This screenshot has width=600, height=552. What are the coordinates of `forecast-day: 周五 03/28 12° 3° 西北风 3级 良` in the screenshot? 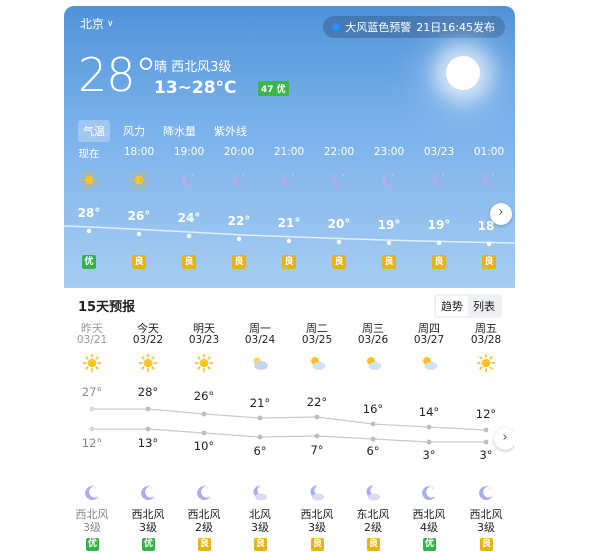 It's located at (486, 420).